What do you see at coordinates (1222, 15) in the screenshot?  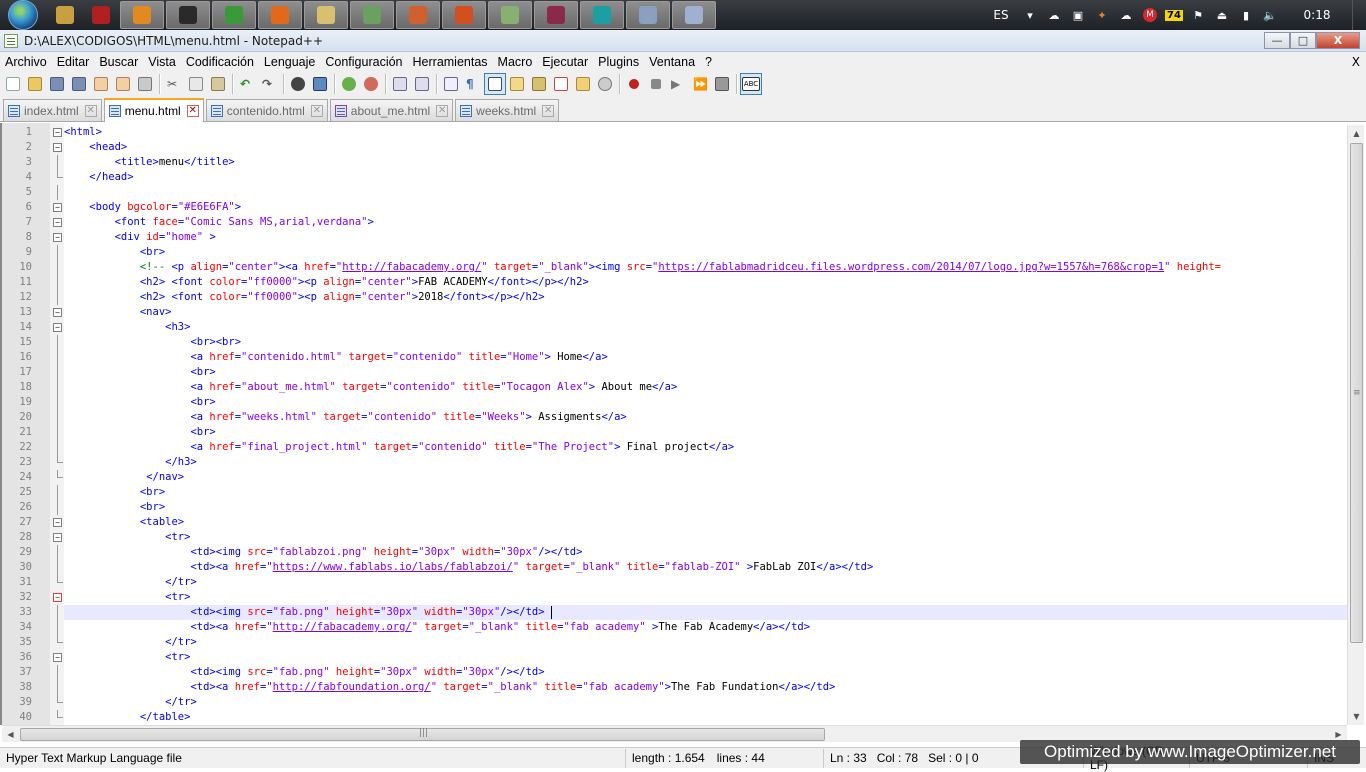 I see `usb-icon: ⏏` at bounding box center [1222, 15].